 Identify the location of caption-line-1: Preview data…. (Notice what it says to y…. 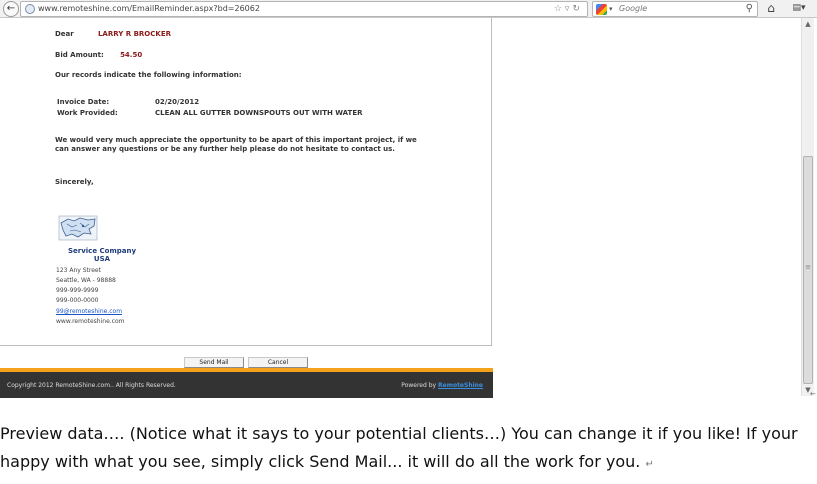
(399, 433).